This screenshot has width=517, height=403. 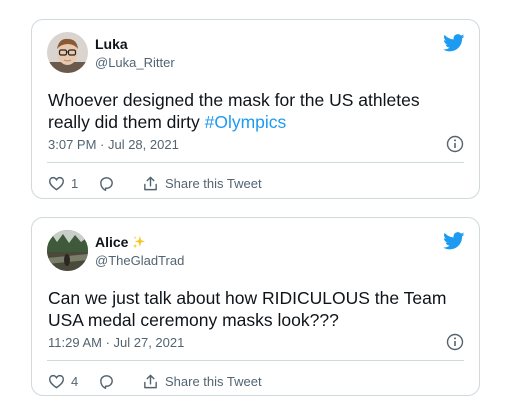 I want to click on action-bar: 1 Share this Tweet, so click(x=155, y=183).